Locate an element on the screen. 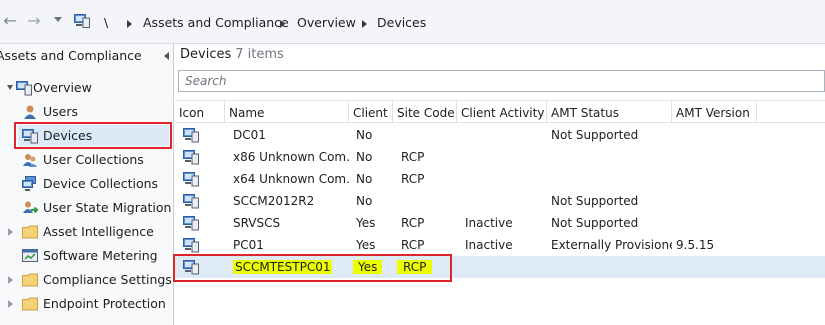 The height and width of the screenshot is (325, 825). cell-name: SCCM2012R2 is located at coordinates (274, 201).